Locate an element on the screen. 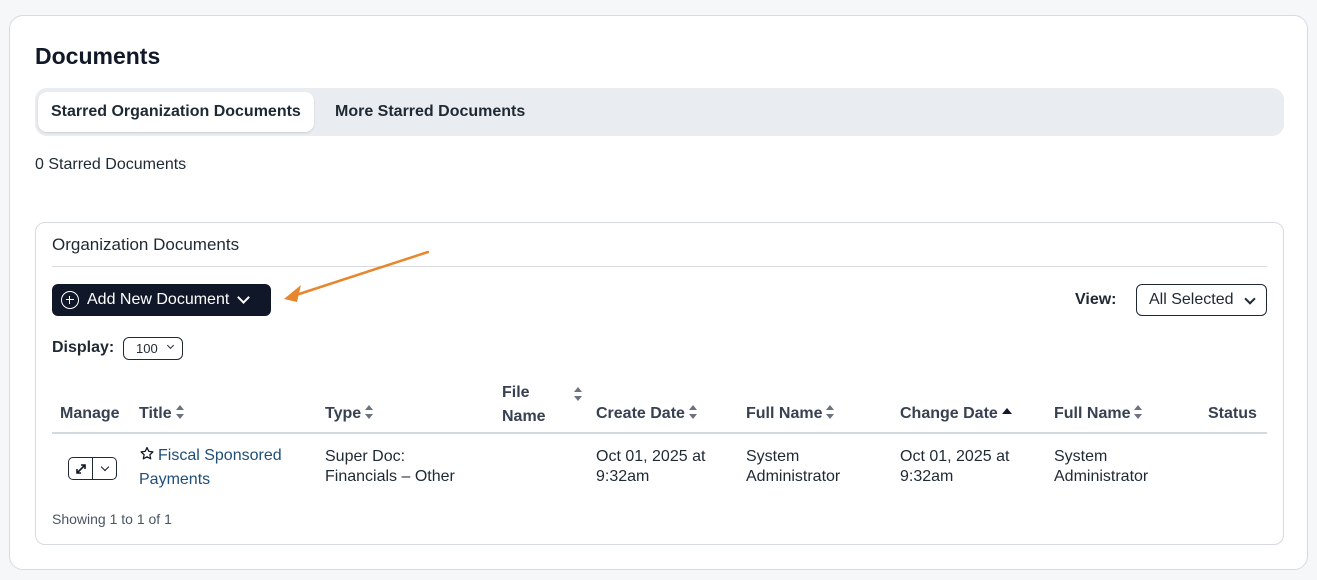 Image resolution: width=1317 pixels, height=580 pixels. row-actions-dropdown is located at coordinates (104, 468).